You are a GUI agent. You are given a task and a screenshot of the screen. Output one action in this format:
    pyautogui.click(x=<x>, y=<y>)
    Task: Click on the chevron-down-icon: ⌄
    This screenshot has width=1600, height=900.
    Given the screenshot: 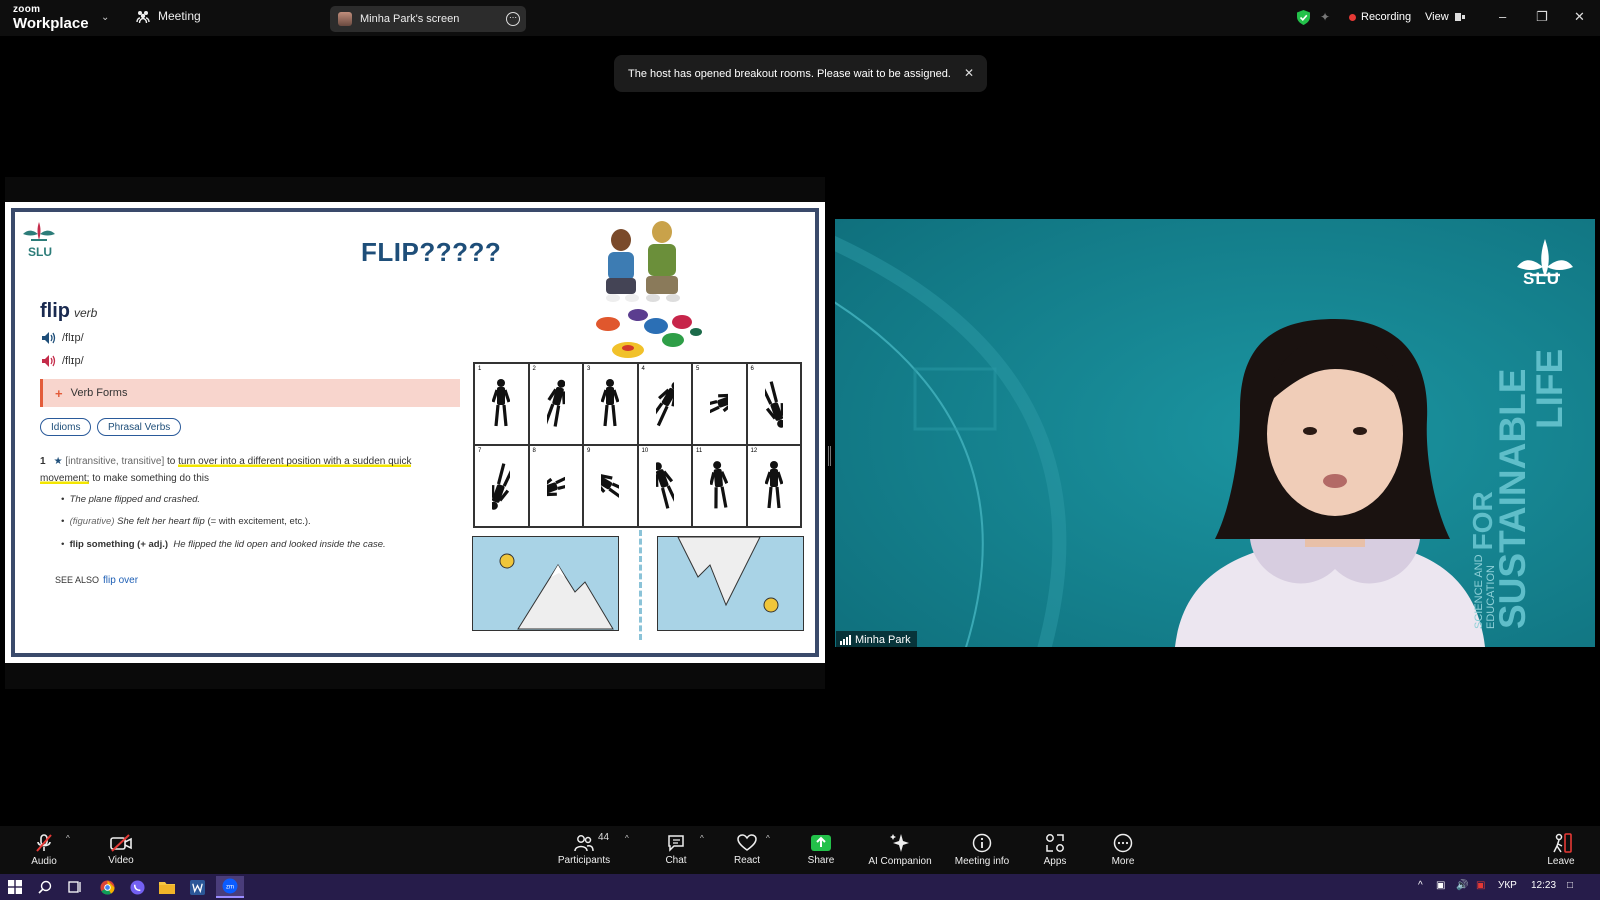 What is the action you would take?
    pyautogui.click(x=105, y=17)
    